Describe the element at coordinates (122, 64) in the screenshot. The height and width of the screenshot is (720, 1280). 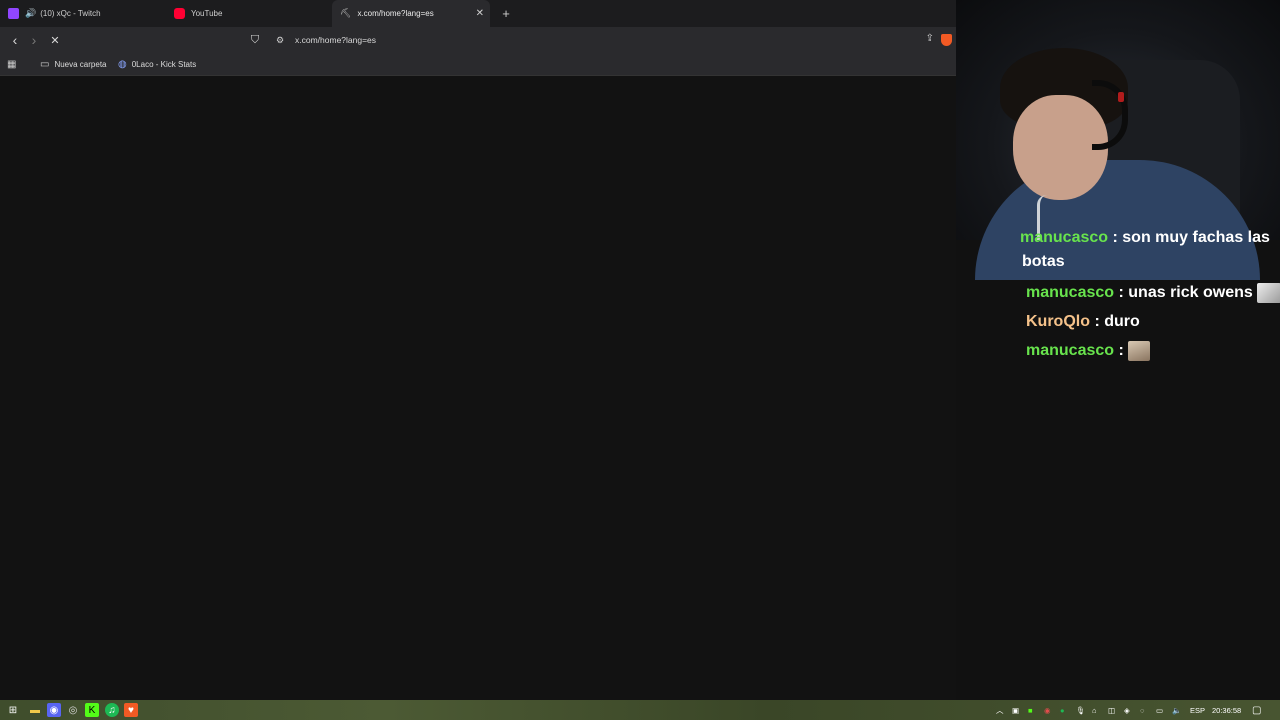
I see `kick-stats-icon: ◍` at that location.